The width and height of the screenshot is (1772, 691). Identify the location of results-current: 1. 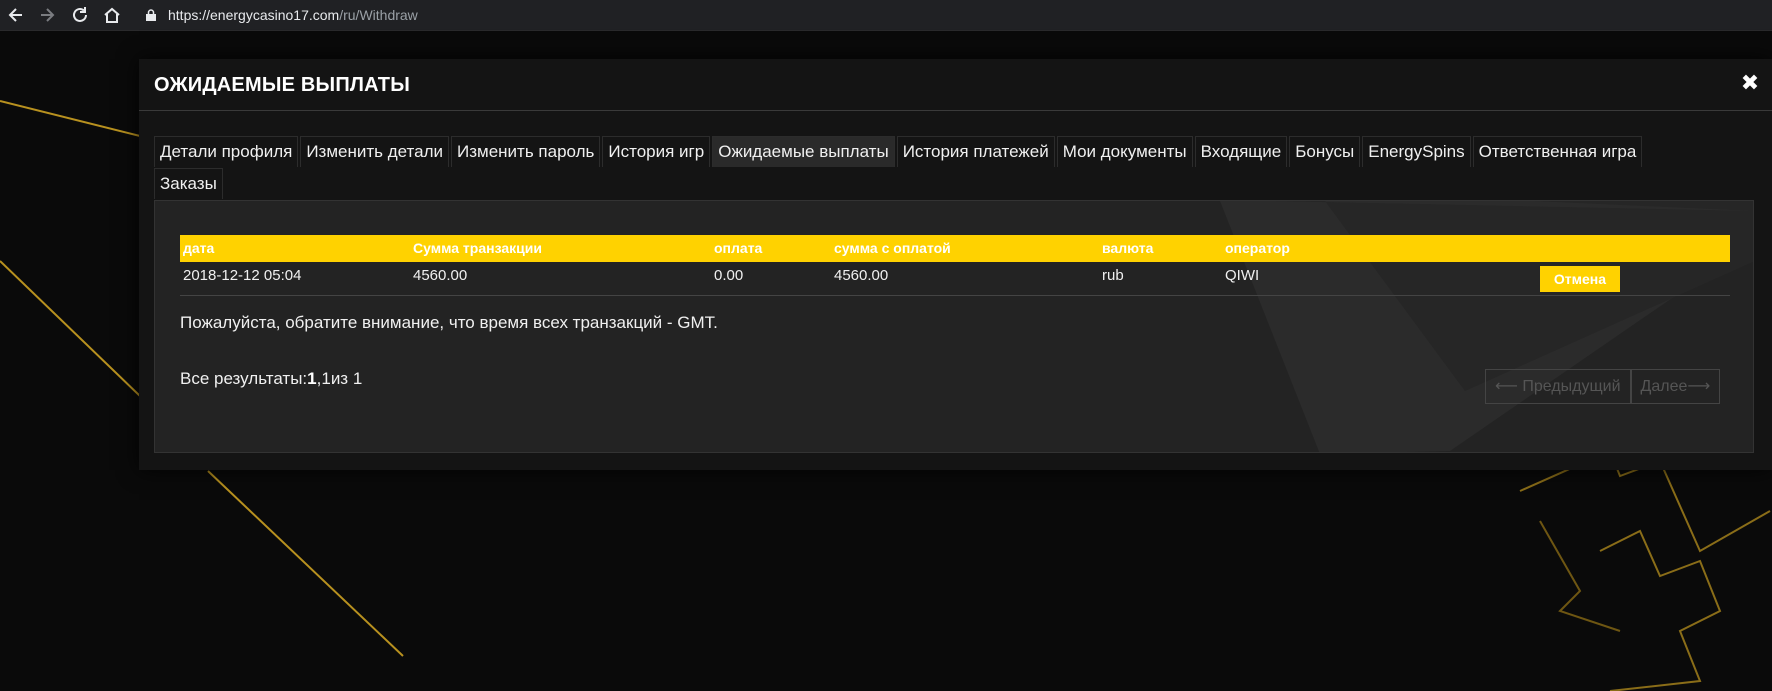
(326, 378).